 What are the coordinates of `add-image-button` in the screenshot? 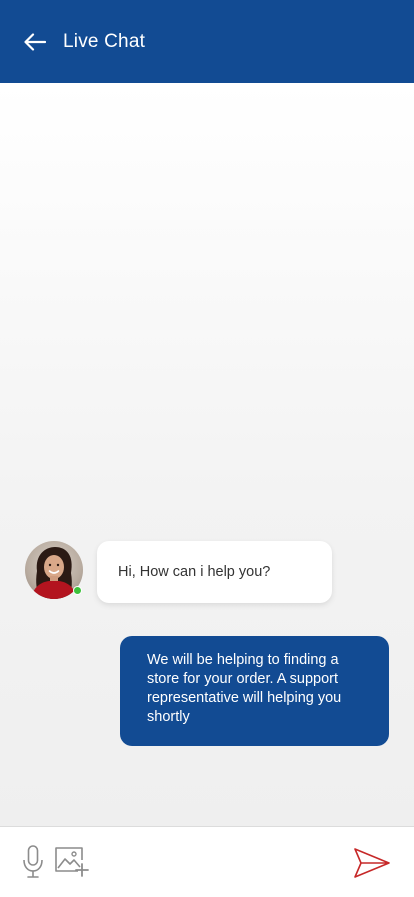 It's located at (72, 862).